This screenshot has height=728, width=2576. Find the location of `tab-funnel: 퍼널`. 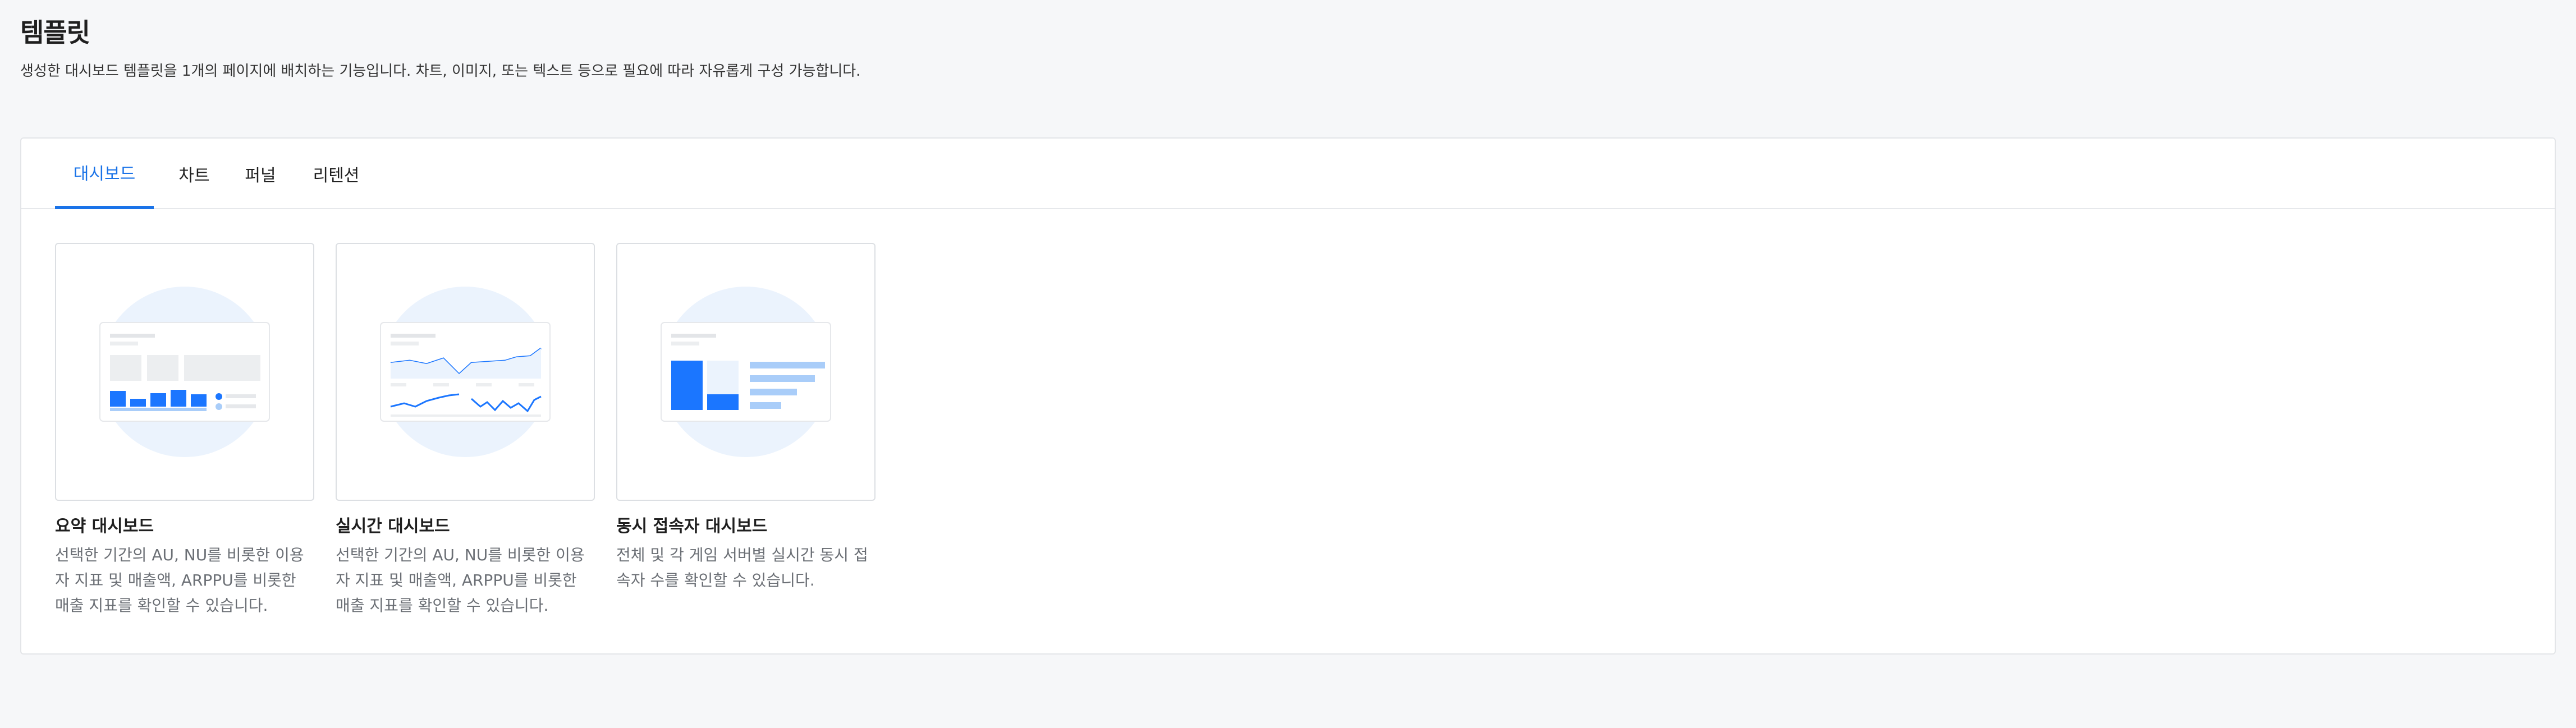

tab-funnel: 퍼널 is located at coordinates (260, 174).